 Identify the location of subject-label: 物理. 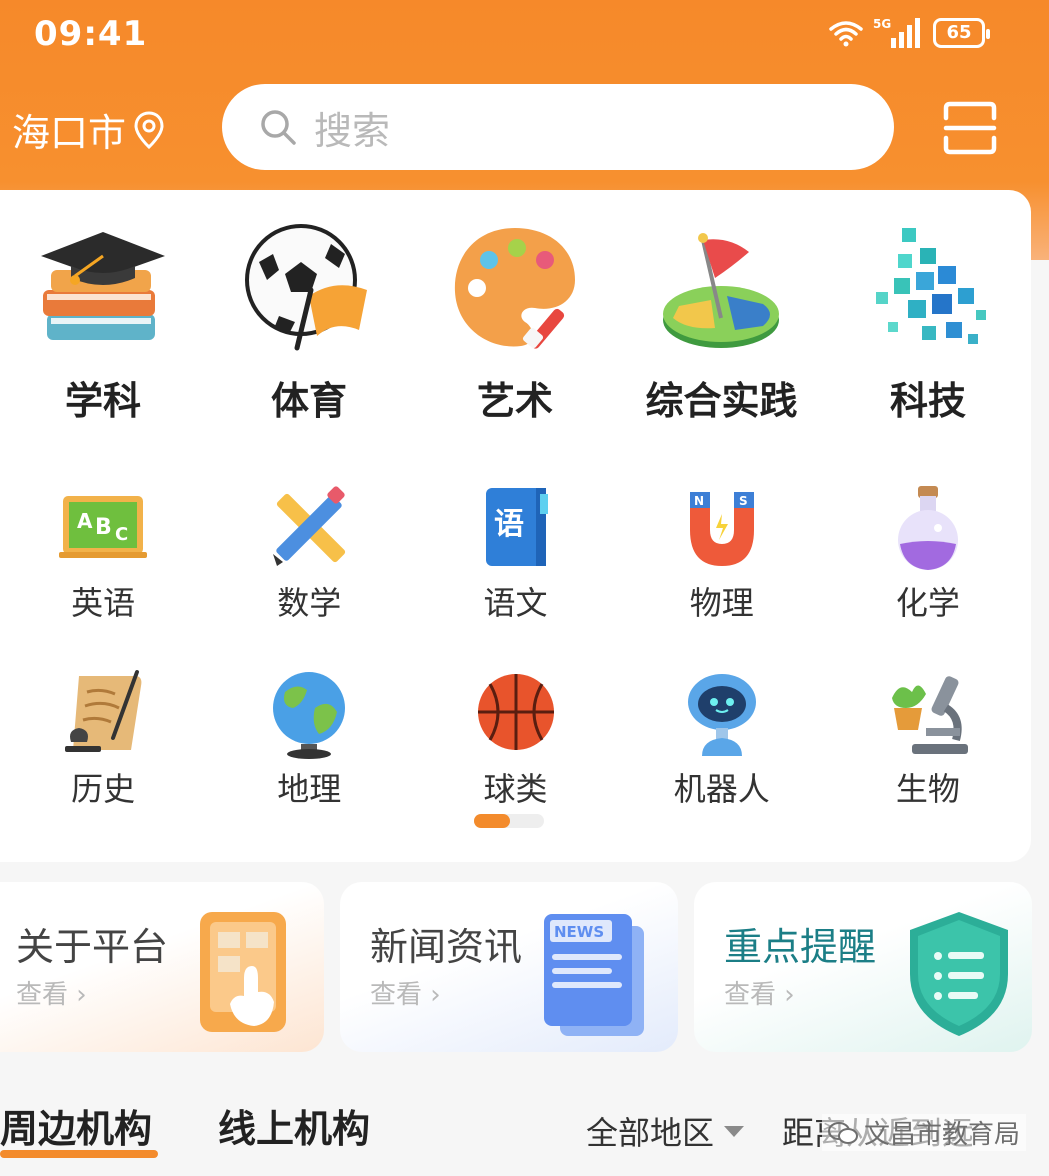
(721, 603).